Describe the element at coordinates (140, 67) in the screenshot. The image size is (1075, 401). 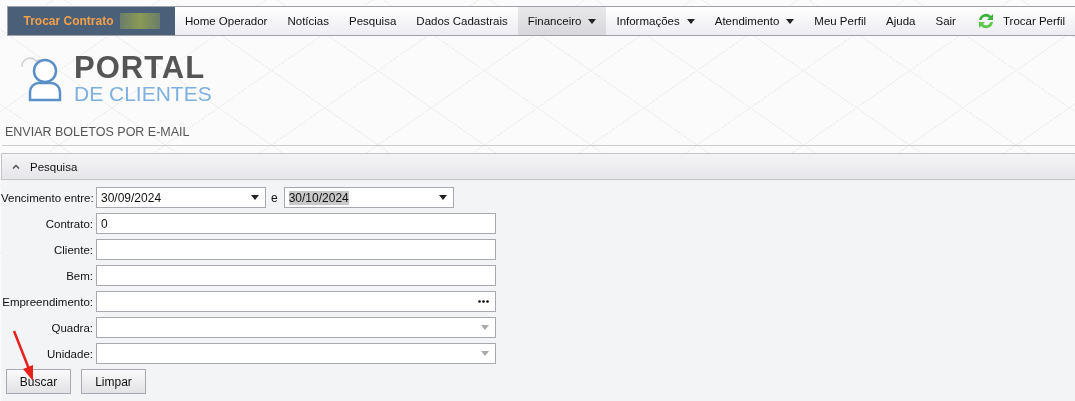
I see `logo-title: PORTAL` at that location.